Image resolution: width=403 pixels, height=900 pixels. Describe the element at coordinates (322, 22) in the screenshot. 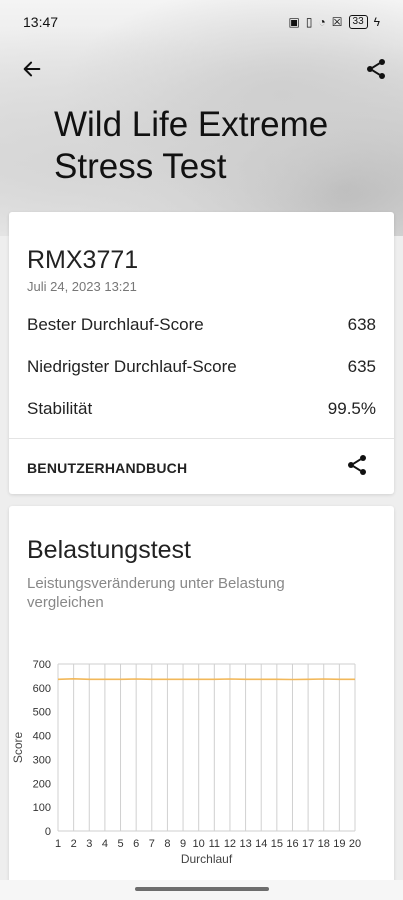

I see `wifi-icon: ◔` at that location.